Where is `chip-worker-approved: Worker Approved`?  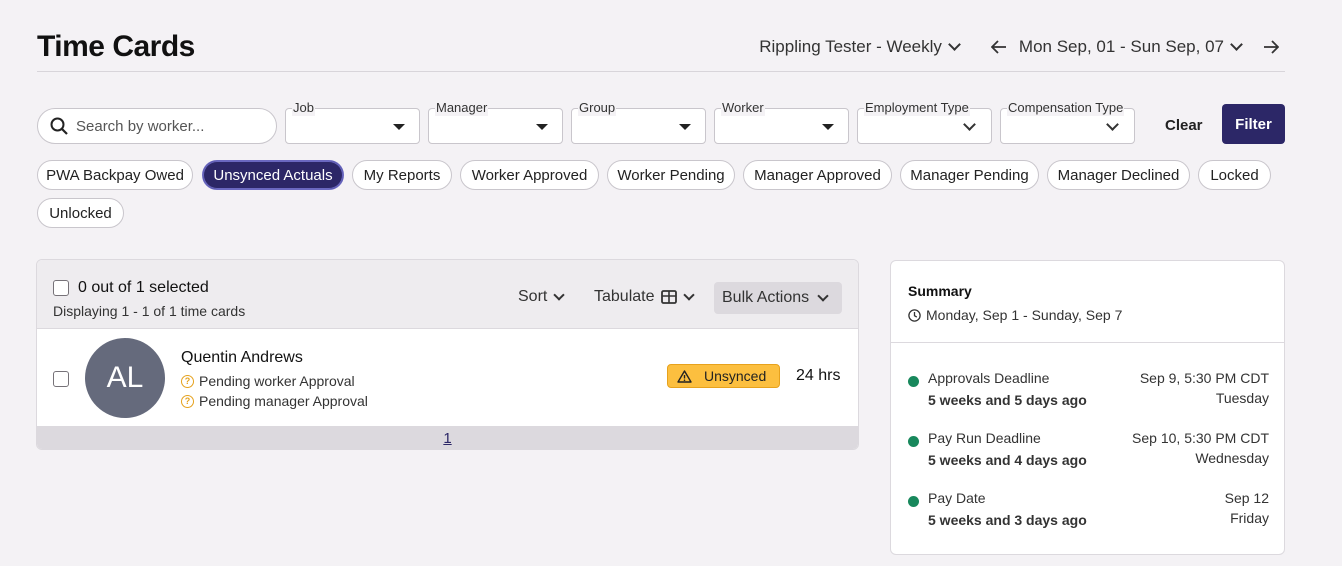 chip-worker-approved: Worker Approved is located at coordinates (529, 175).